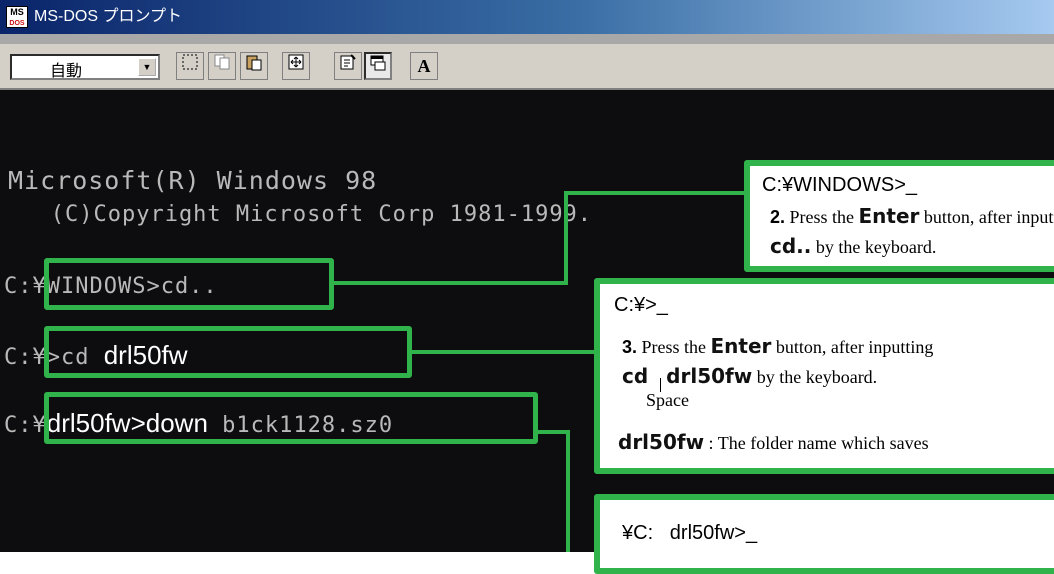 This screenshot has width=1054, height=574. What do you see at coordinates (741, 346) in the screenshot?
I see `callout-2-key: Enter` at bounding box center [741, 346].